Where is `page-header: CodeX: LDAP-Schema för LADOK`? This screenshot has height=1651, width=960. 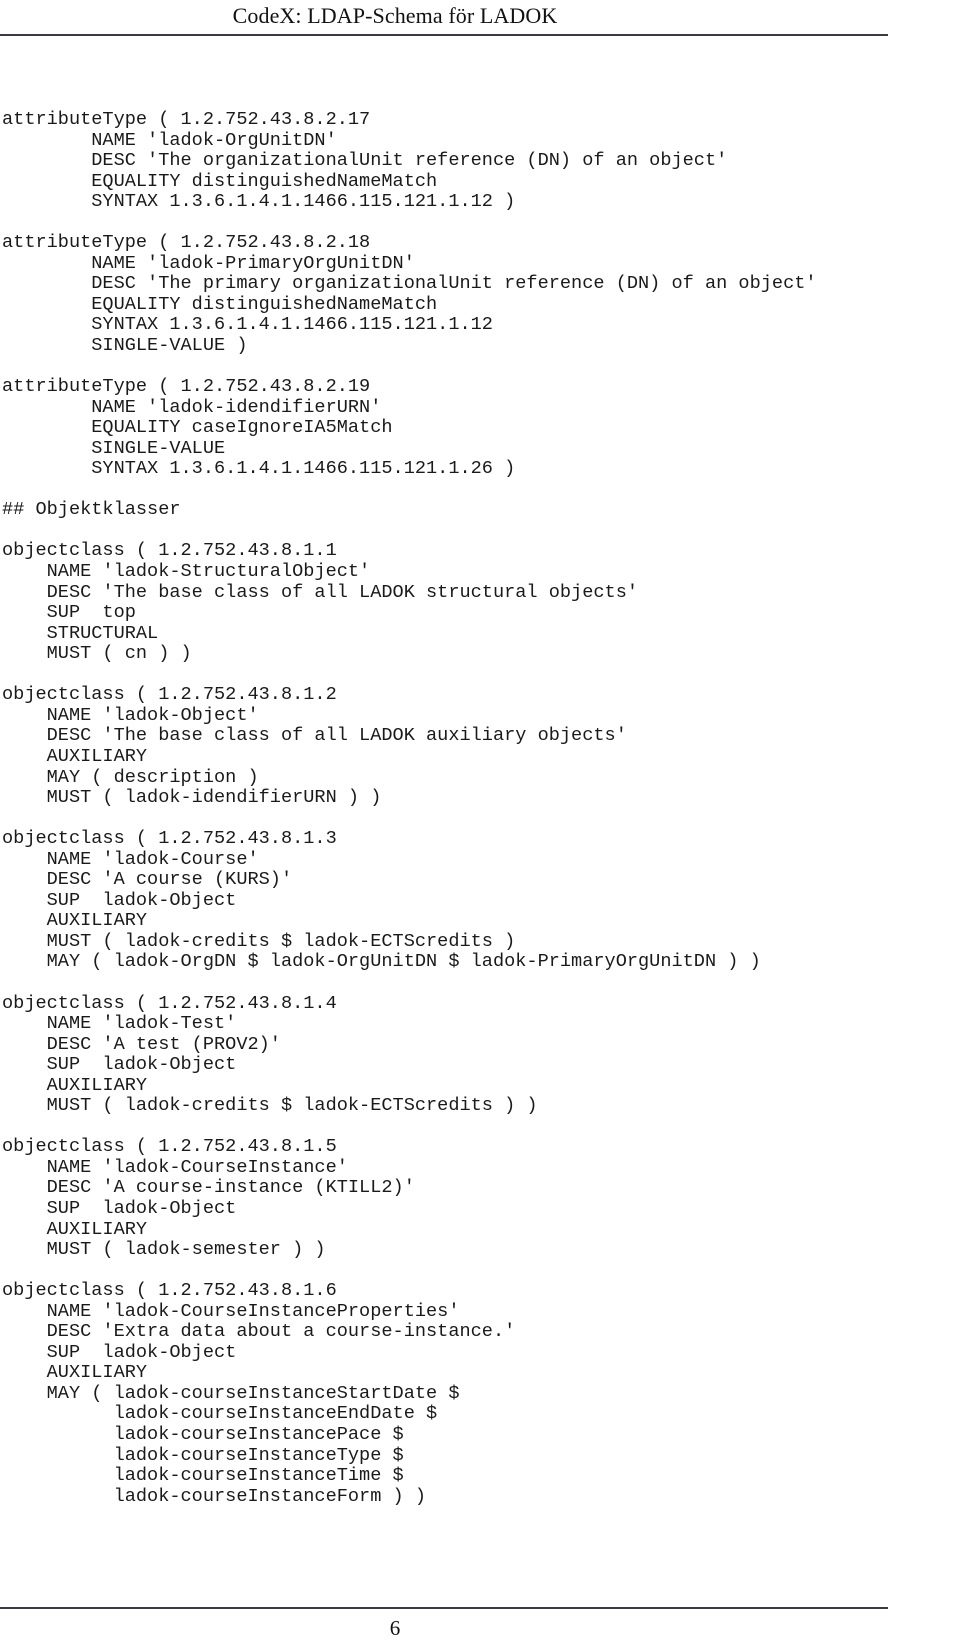
page-header: CodeX: LDAP-Schema för LADOK is located at coordinates (444, 23).